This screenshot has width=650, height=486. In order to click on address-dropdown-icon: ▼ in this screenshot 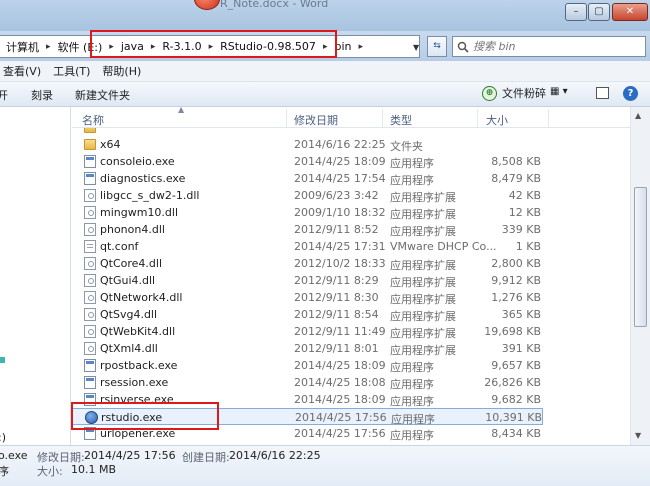, I will do `click(416, 47)`.